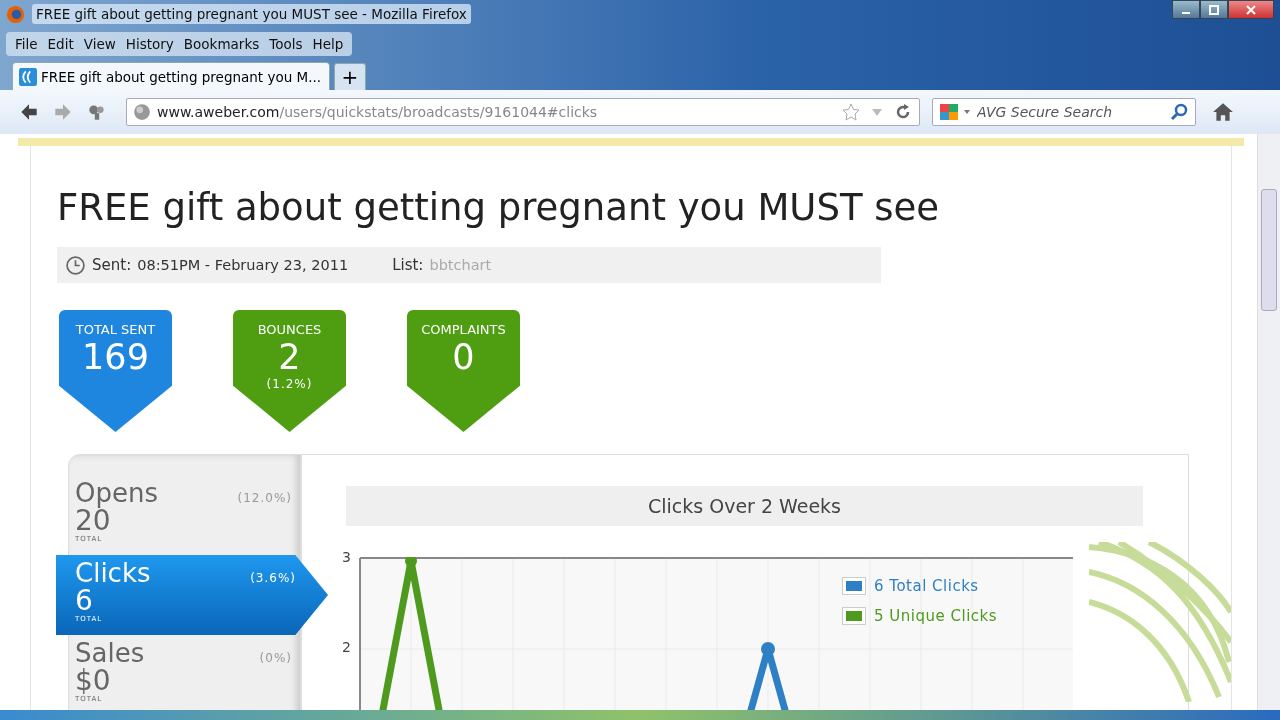  What do you see at coordinates (28, 76) in the screenshot?
I see `favicon-icon` at bounding box center [28, 76].